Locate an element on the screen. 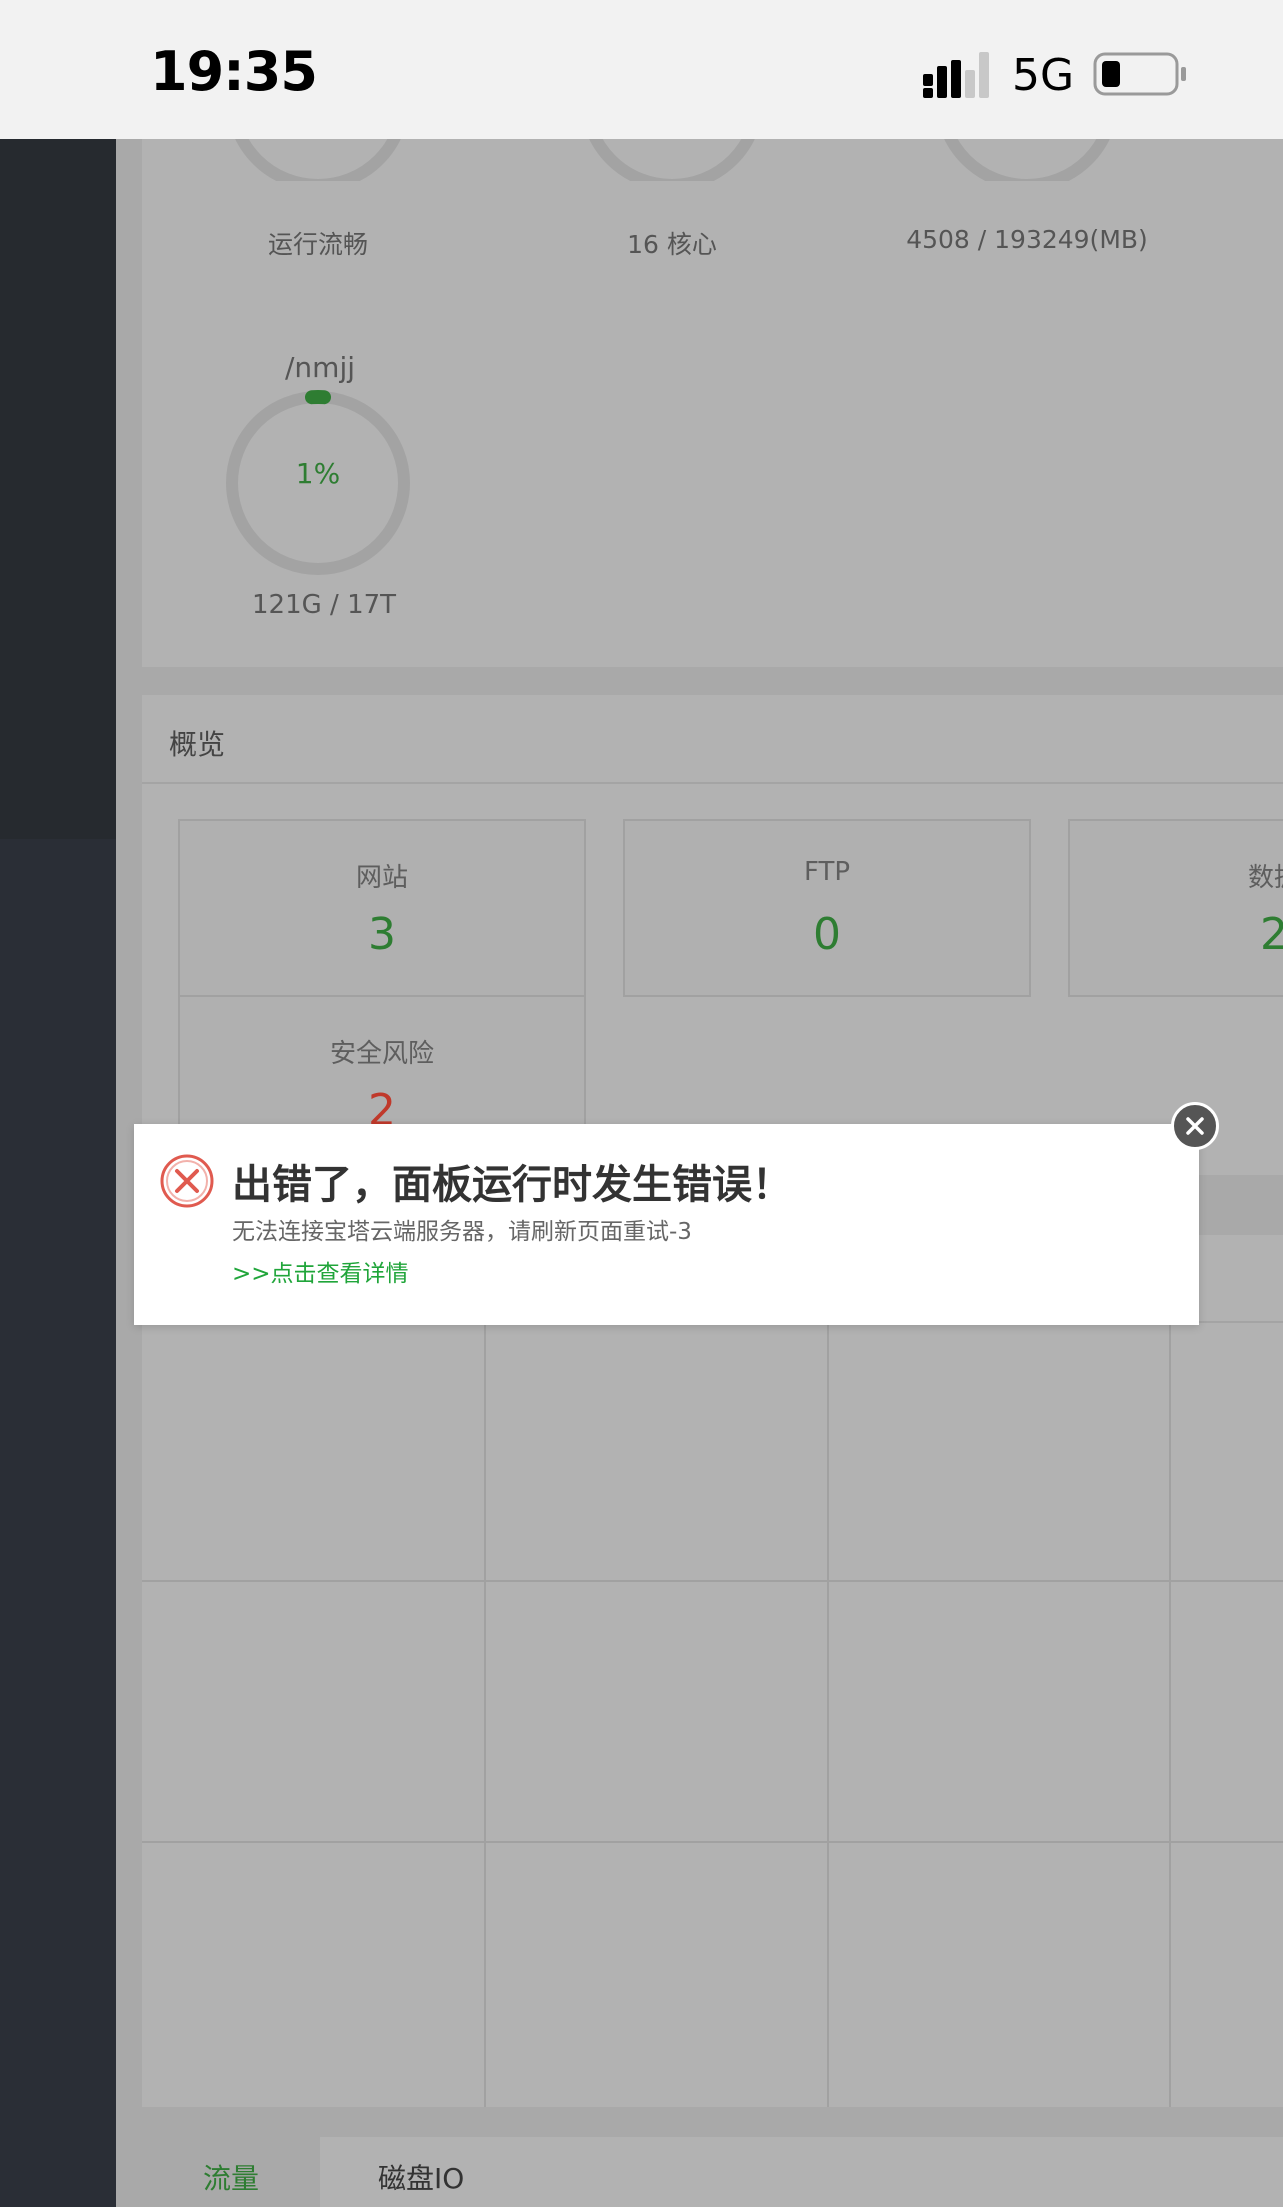 The image size is (1283, 2207). close-icon is located at coordinates (1195, 1126).